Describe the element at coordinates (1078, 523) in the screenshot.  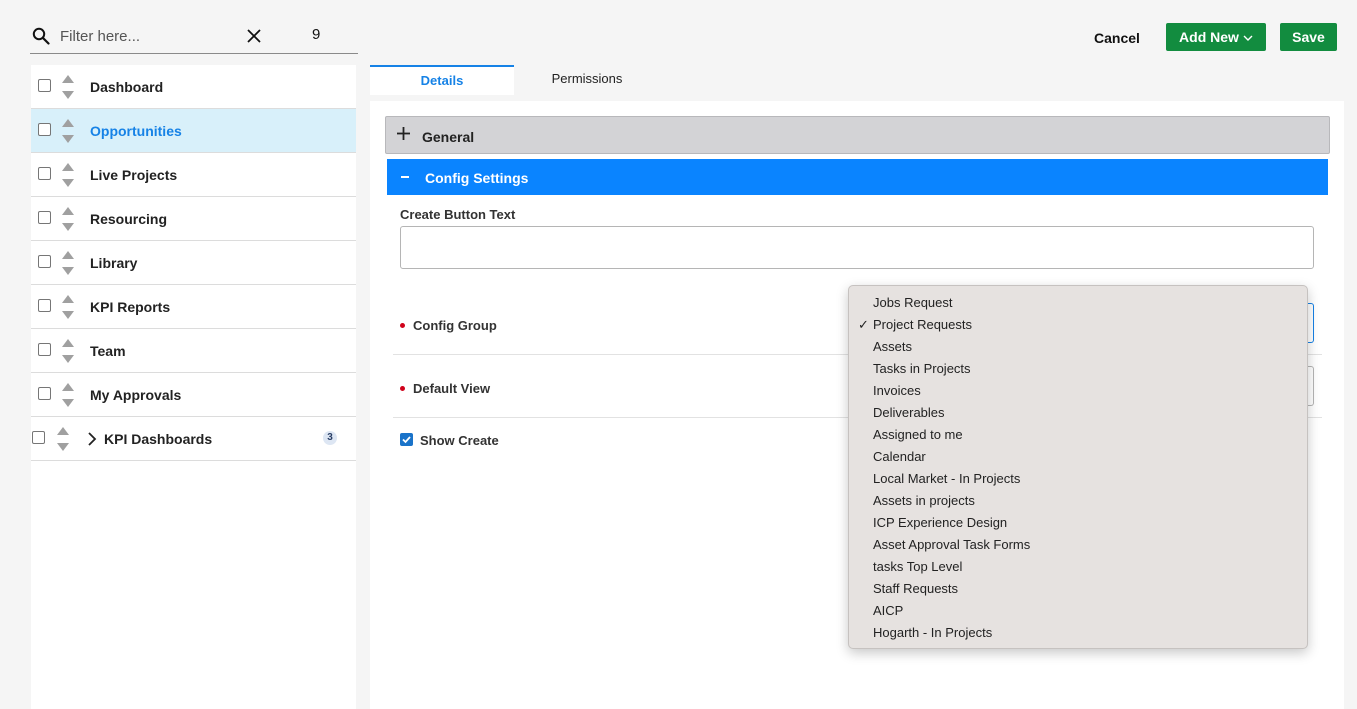
I see `dropdown-option: ICP Experience Design` at that location.